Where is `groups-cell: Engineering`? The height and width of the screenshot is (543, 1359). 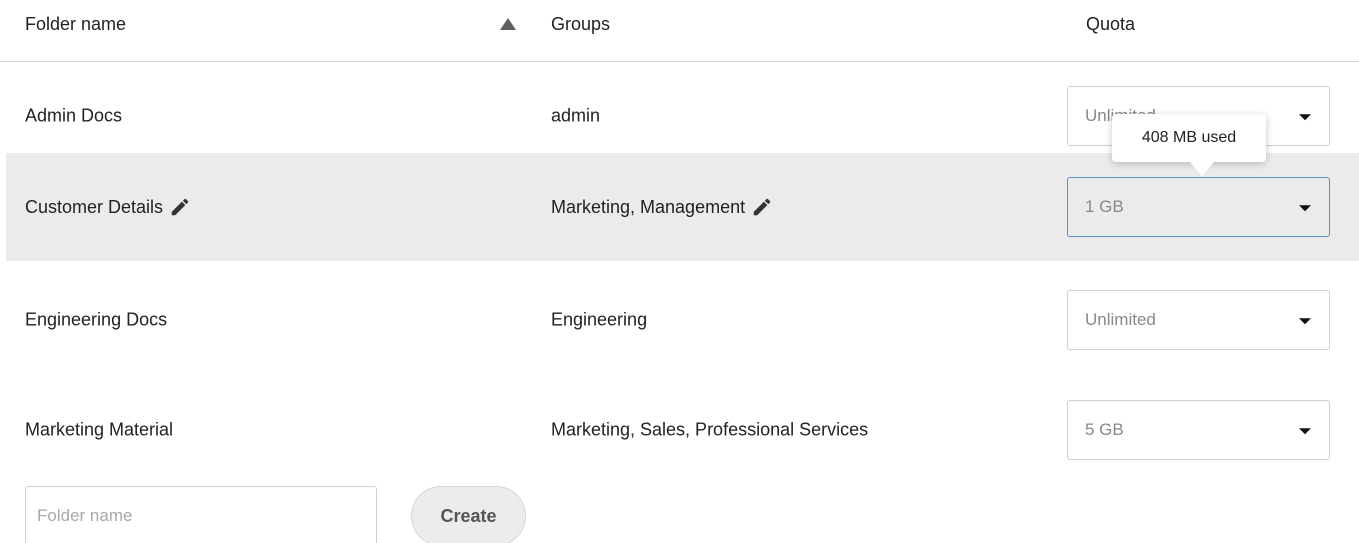 groups-cell: Engineering is located at coordinates (599, 320).